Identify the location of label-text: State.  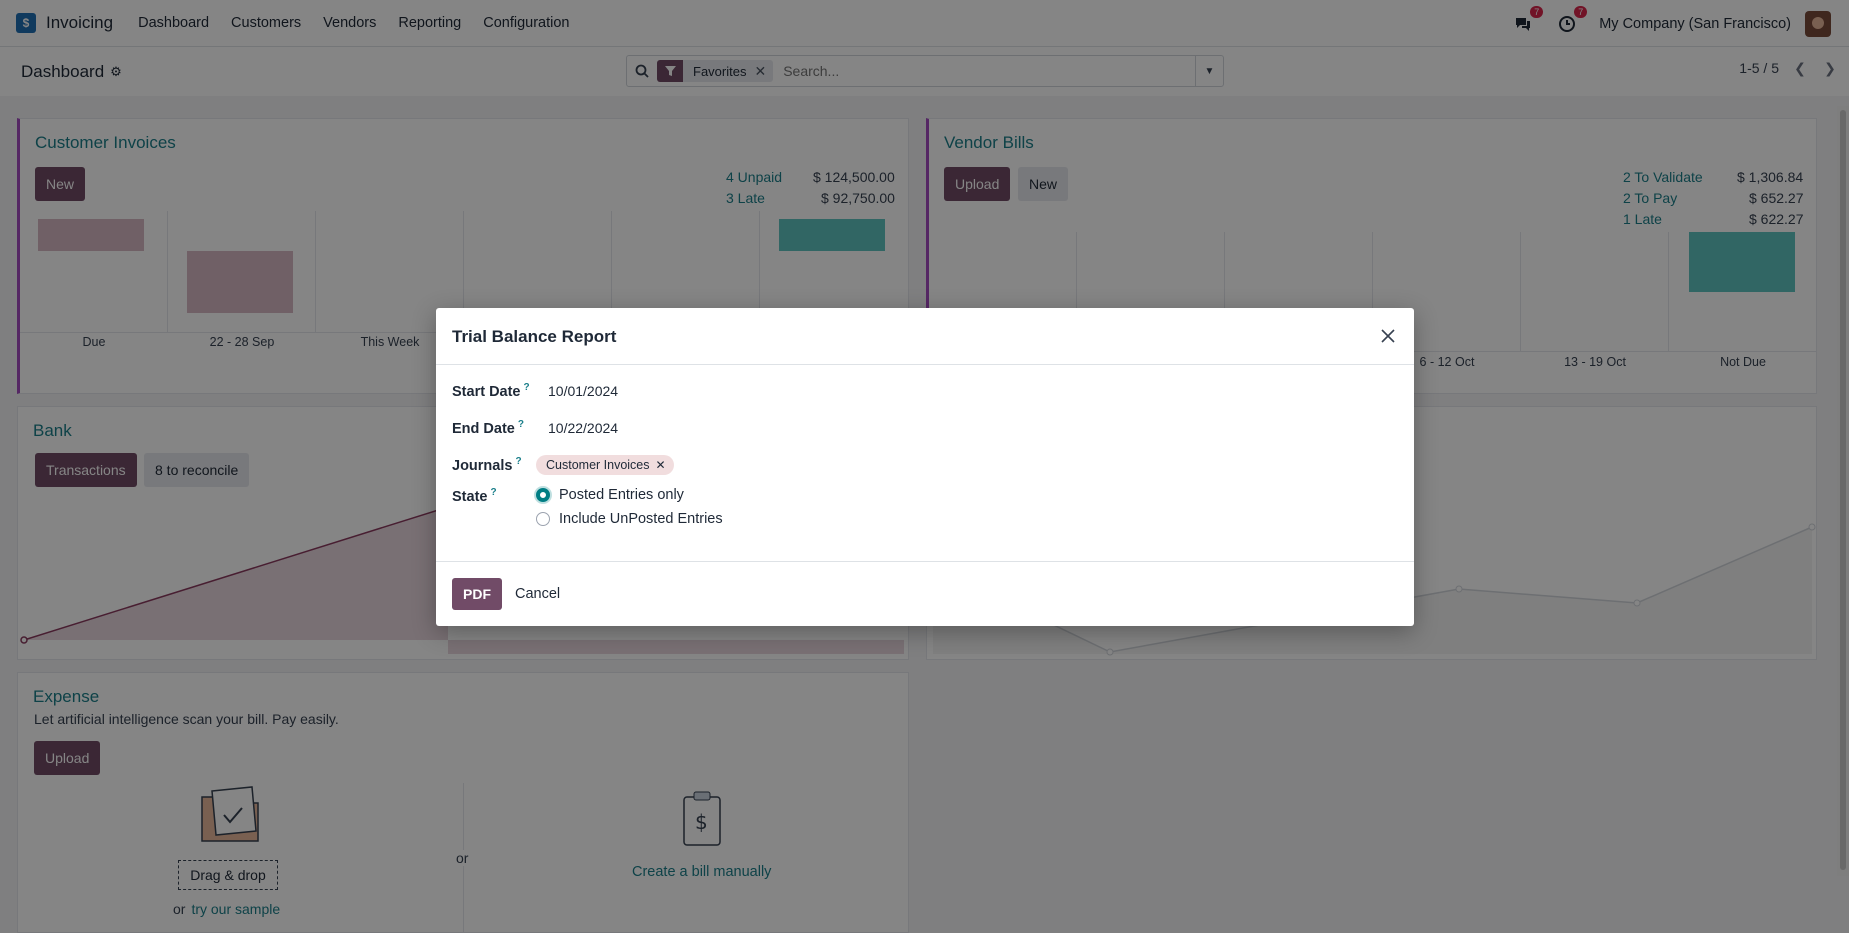
(470, 496).